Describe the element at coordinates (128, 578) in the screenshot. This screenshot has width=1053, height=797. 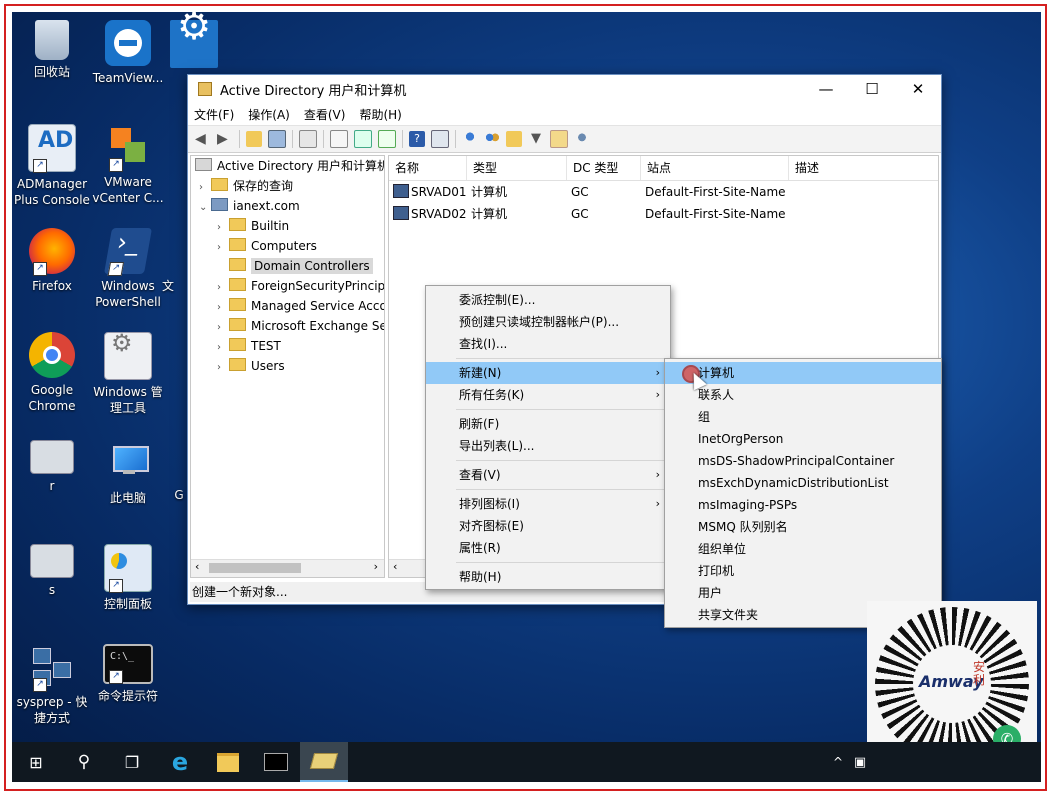
I see `desktop-icon-control-panel: ↗ 控制面板` at that location.